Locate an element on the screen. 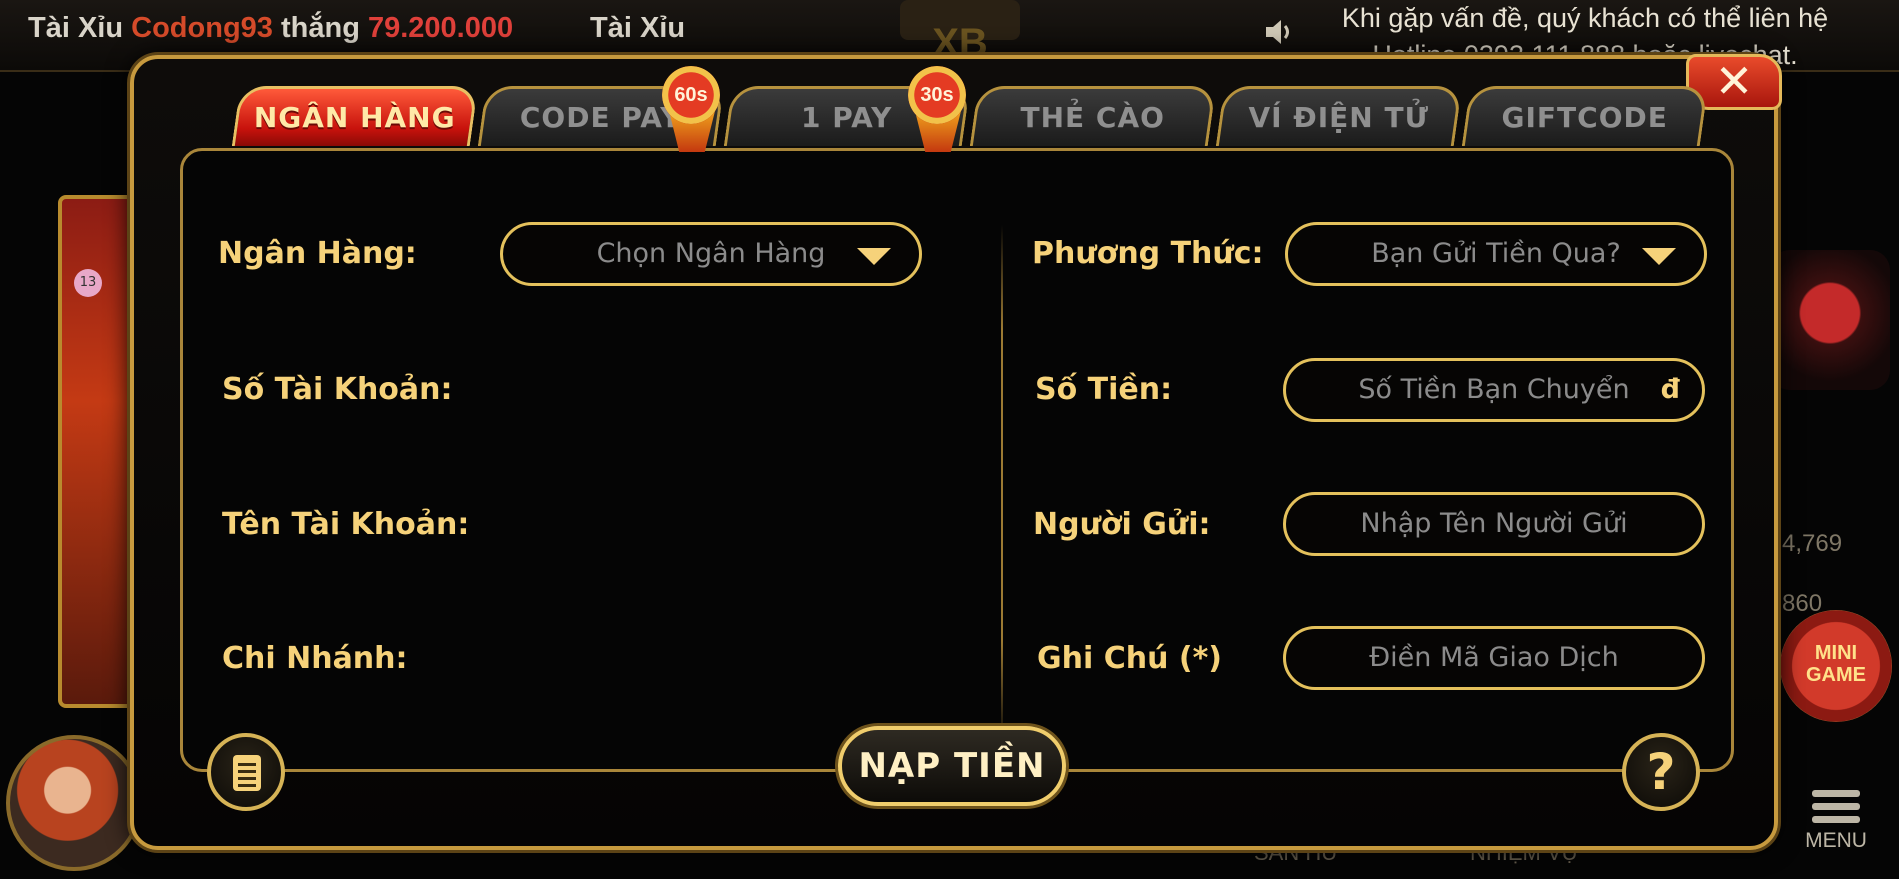 This screenshot has width=1899, height=879. tab-bank: NGÂN HÀNG is located at coordinates (355, 116).